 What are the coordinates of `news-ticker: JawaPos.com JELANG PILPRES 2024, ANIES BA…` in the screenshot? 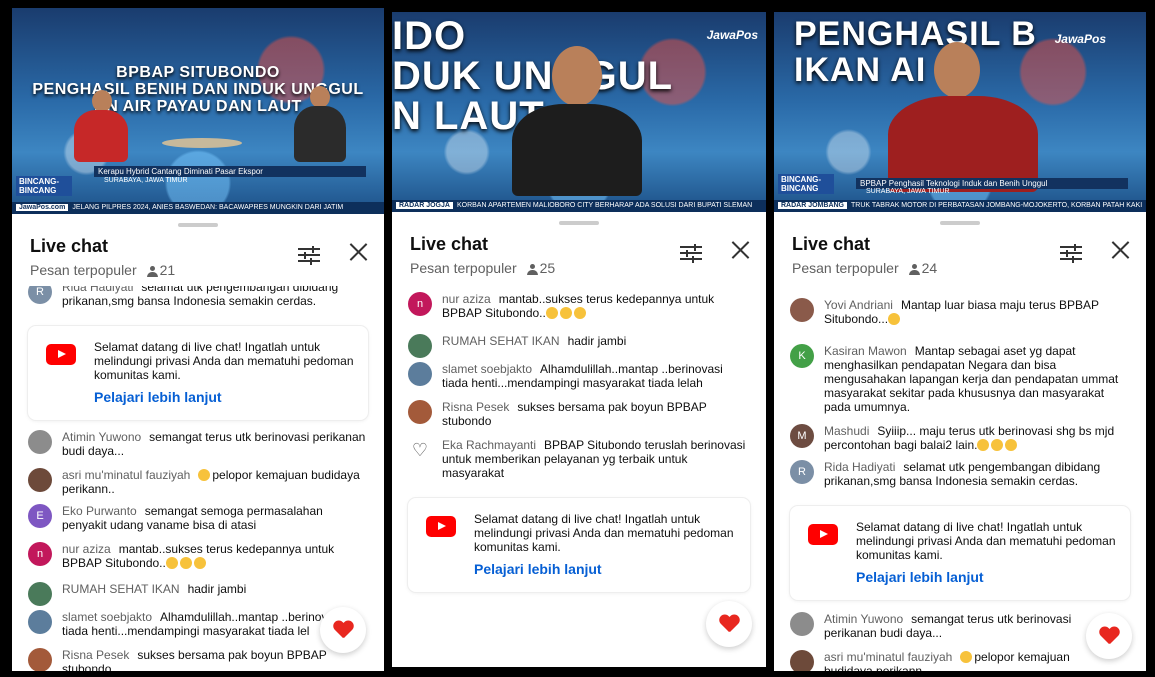 It's located at (198, 208).